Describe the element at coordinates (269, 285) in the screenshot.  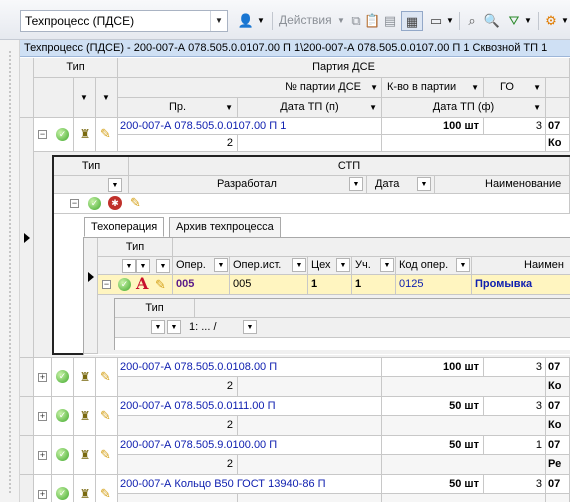
I see `oper-src-value: 005` at that location.